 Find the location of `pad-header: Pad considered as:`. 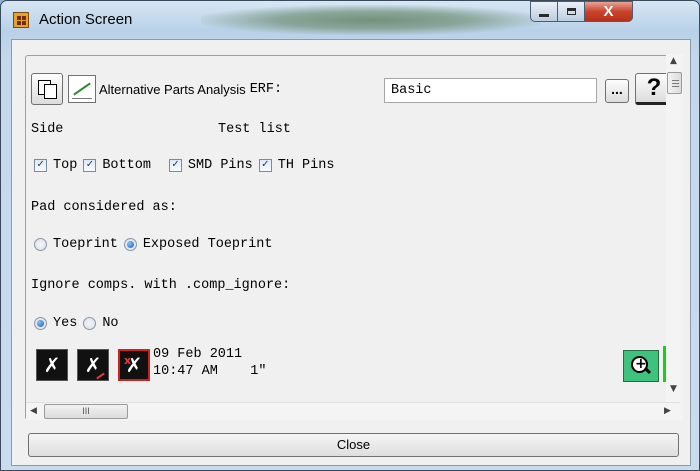

pad-header: Pad considered as: is located at coordinates (104, 207).